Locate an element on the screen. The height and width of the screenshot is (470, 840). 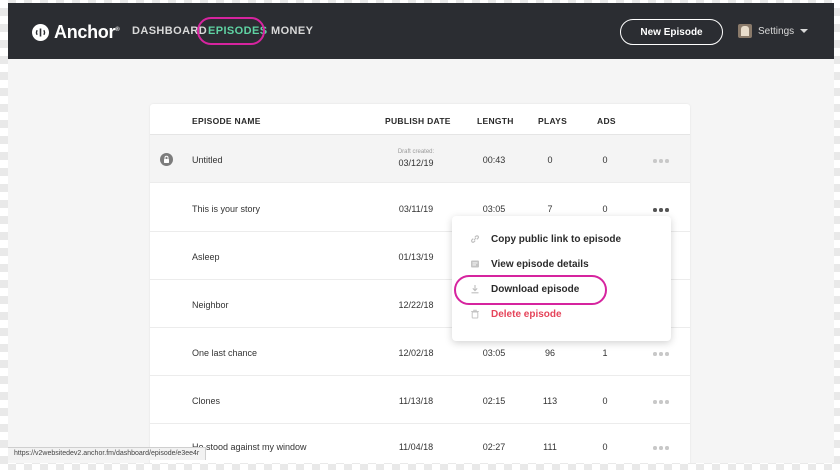
brand-name: Anchor® is located at coordinates (87, 31).